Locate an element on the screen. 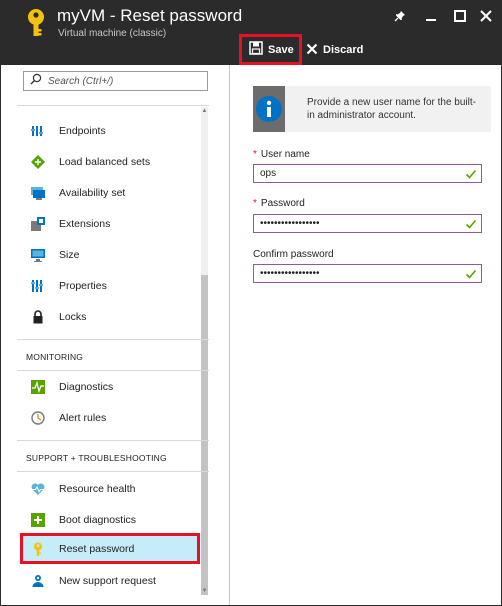 This screenshot has height=606, width=502. lock-icon is located at coordinates (38, 316).